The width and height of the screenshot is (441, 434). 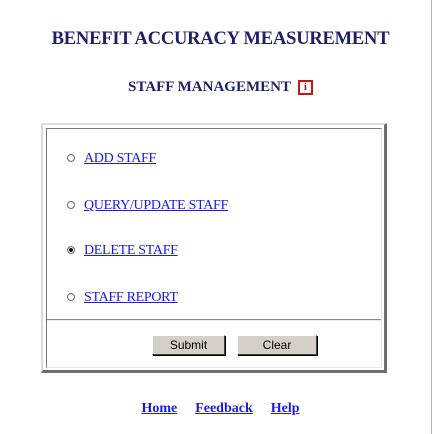 What do you see at coordinates (209, 86) in the screenshot?
I see `page-subtitle: STAFF MANAGEMENT` at bounding box center [209, 86].